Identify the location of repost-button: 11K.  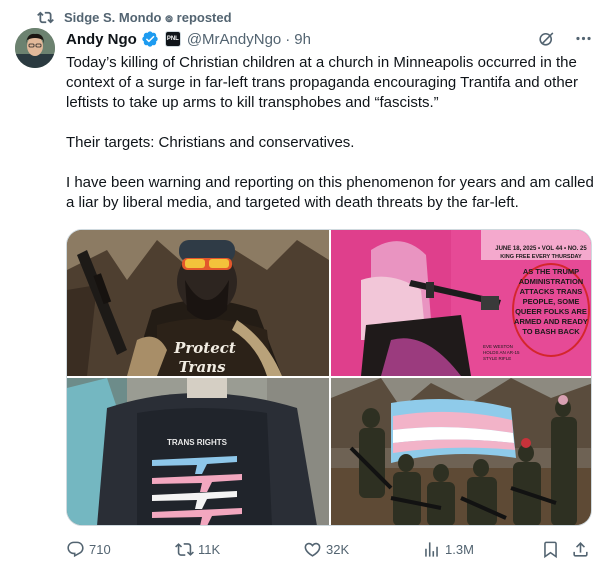
(197, 549).